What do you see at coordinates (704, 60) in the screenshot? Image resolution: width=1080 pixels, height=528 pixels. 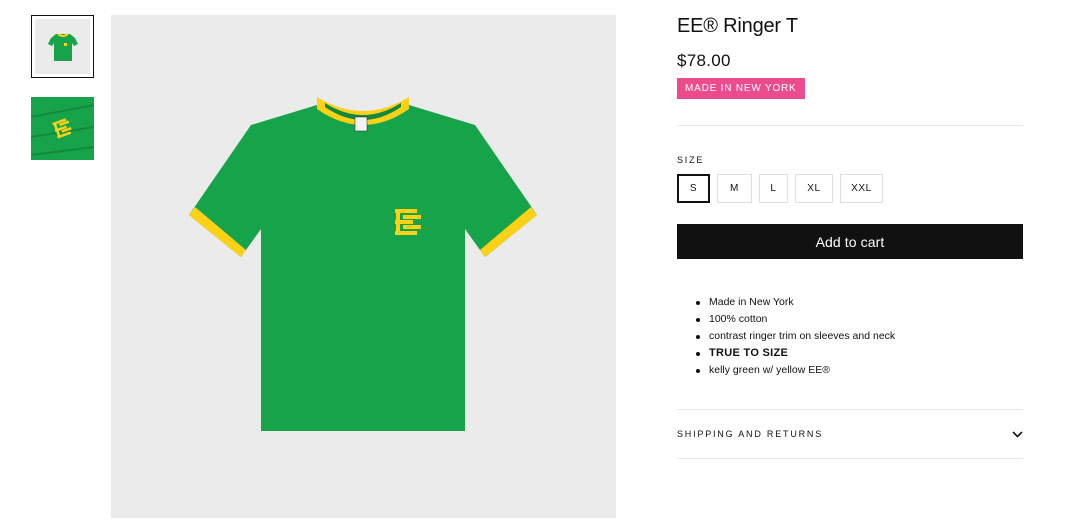 I see `product-price: $78.00` at bounding box center [704, 60].